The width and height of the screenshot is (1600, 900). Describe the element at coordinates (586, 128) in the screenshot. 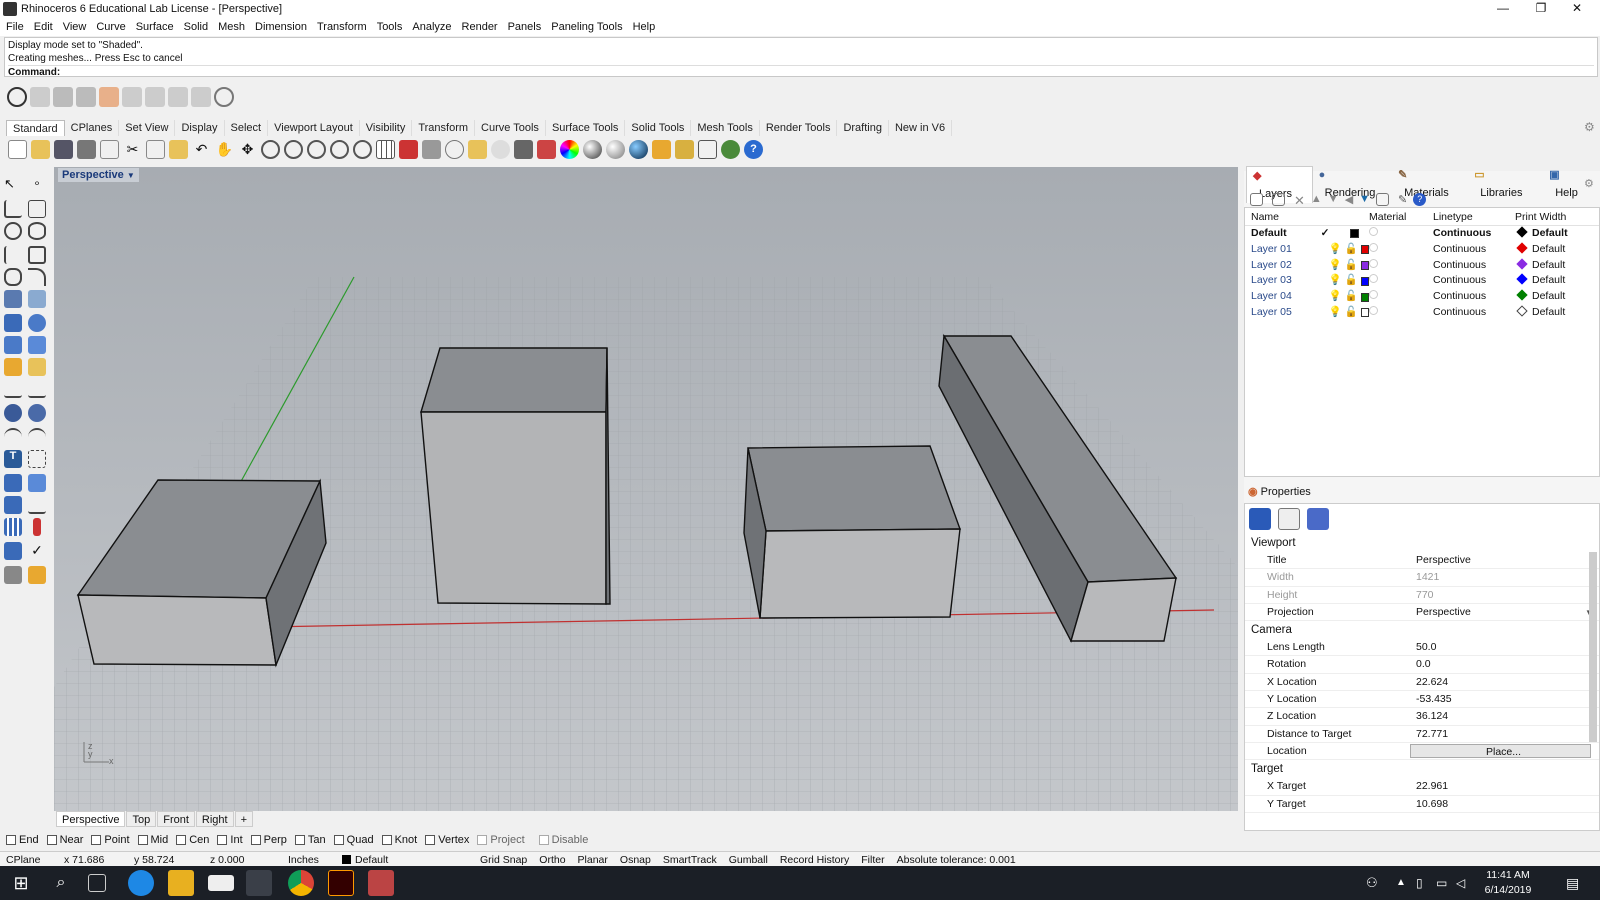

I see `tab-surface-tools: Surface Tools` at that location.